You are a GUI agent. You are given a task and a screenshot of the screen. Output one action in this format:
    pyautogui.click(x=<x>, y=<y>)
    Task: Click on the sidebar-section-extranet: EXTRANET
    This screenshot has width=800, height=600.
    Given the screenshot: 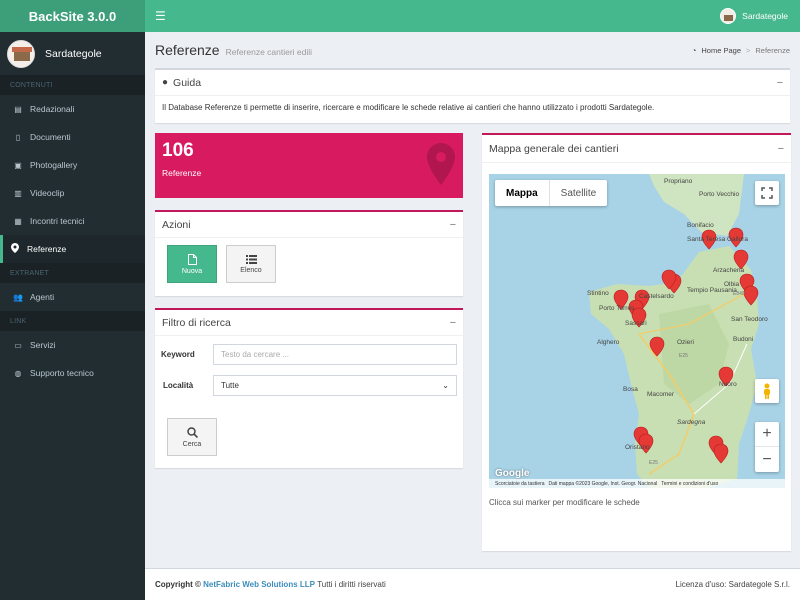 What is the action you would take?
    pyautogui.click(x=72, y=273)
    